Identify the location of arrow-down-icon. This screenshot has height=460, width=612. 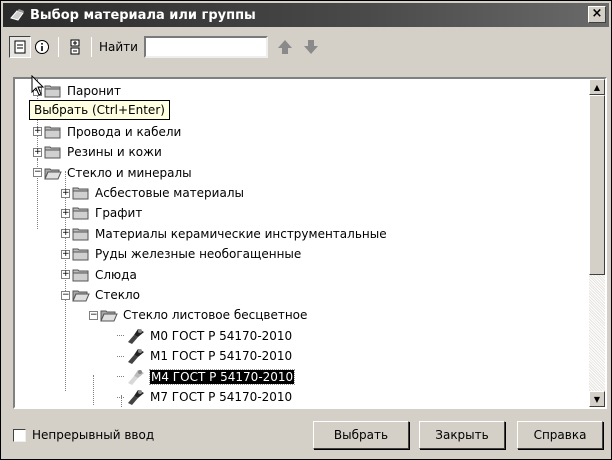
(311, 47).